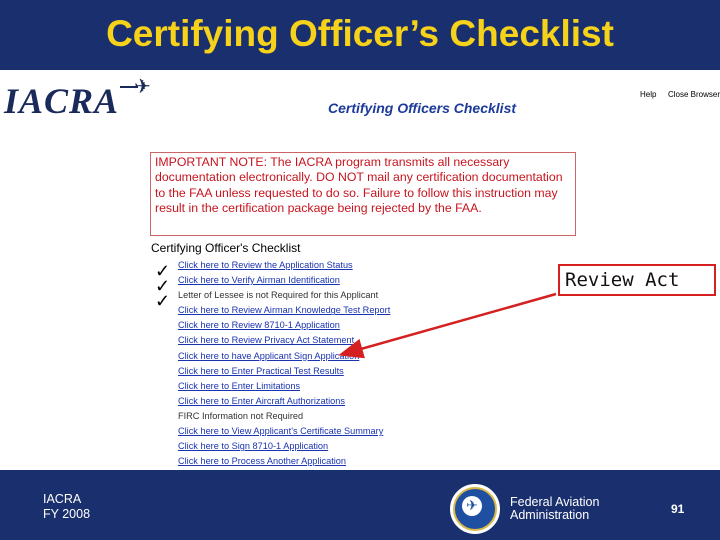 This screenshot has width=720, height=540. What do you see at coordinates (226, 248) in the screenshot?
I see `checklist-title: Certifying Officer's Checklist` at bounding box center [226, 248].